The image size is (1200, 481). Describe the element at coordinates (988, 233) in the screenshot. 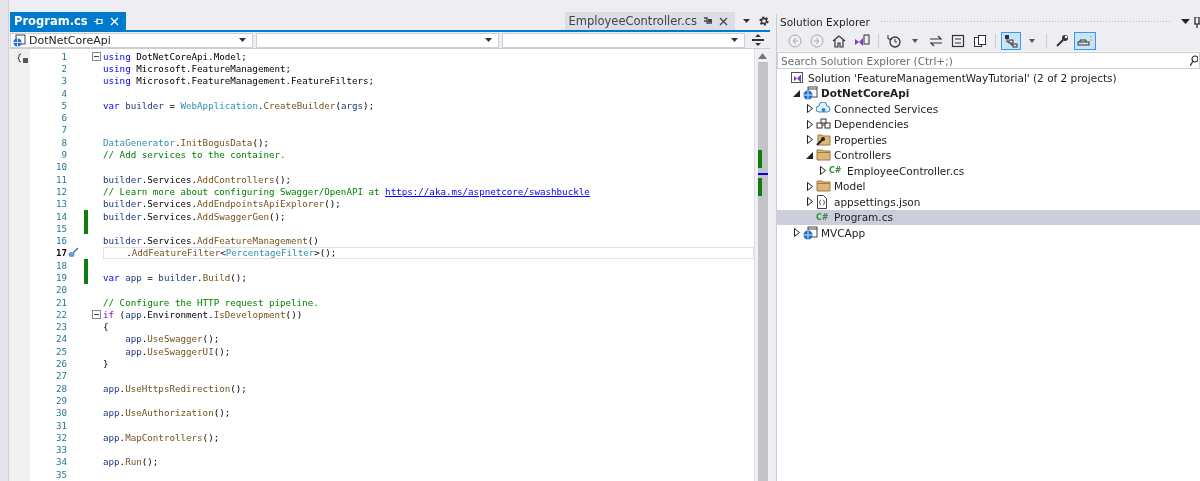

I see `tree-item: MVCApp` at that location.